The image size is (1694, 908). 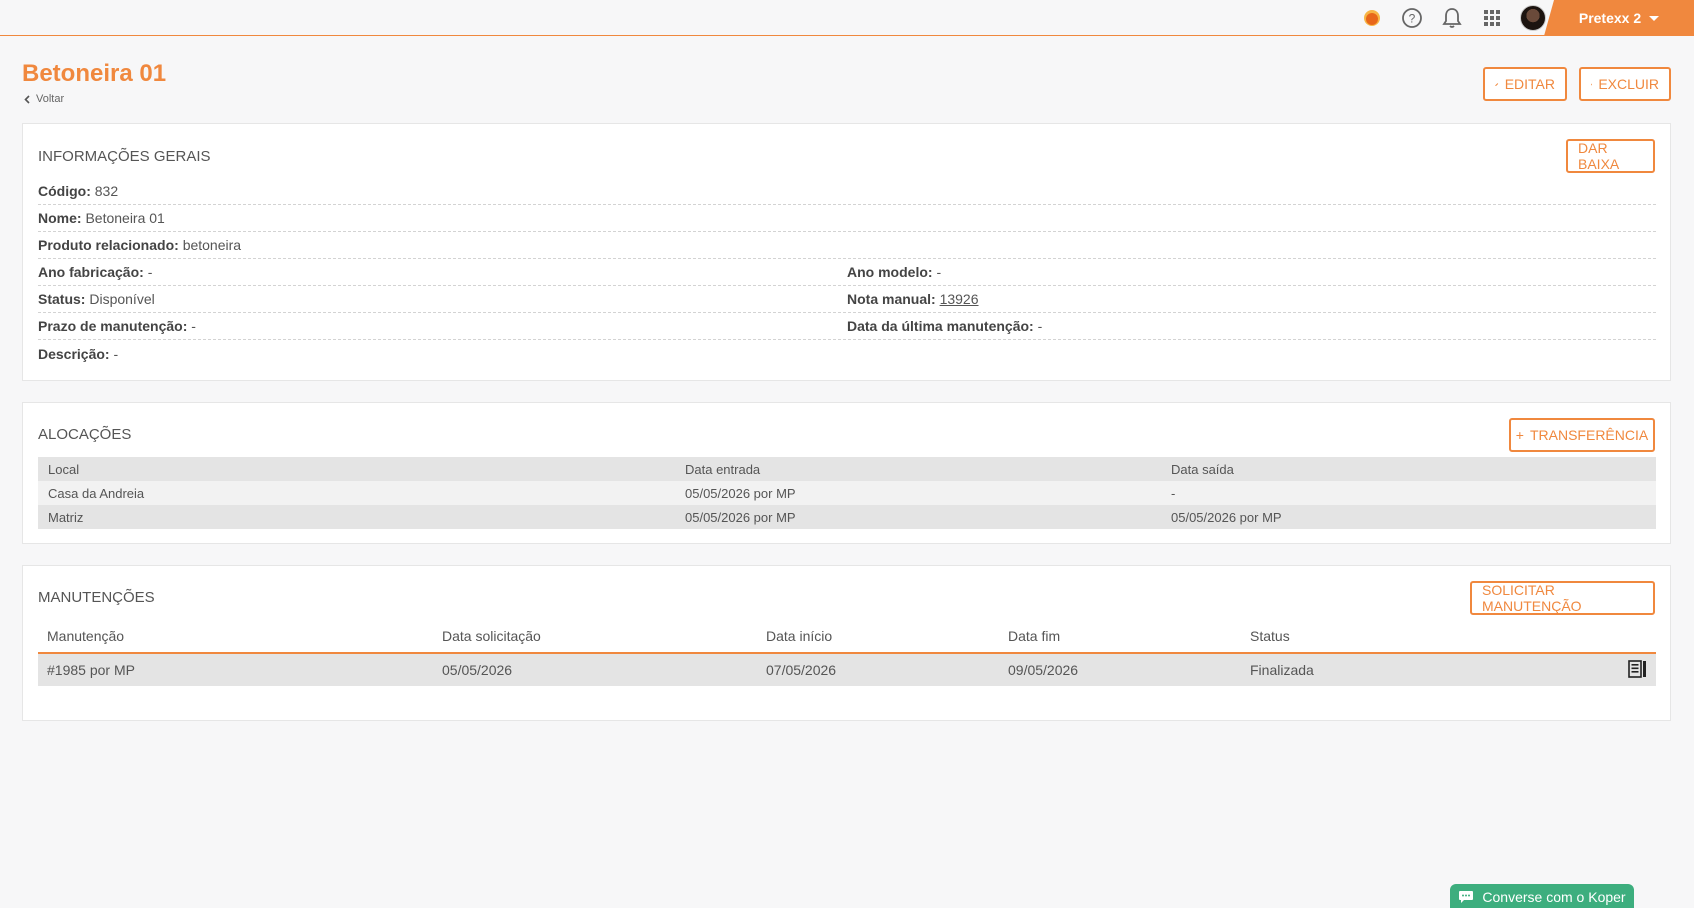 What do you see at coordinates (50, 99) in the screenshot?
I see `back-label: Voltar` at bounding box center [50, 99].